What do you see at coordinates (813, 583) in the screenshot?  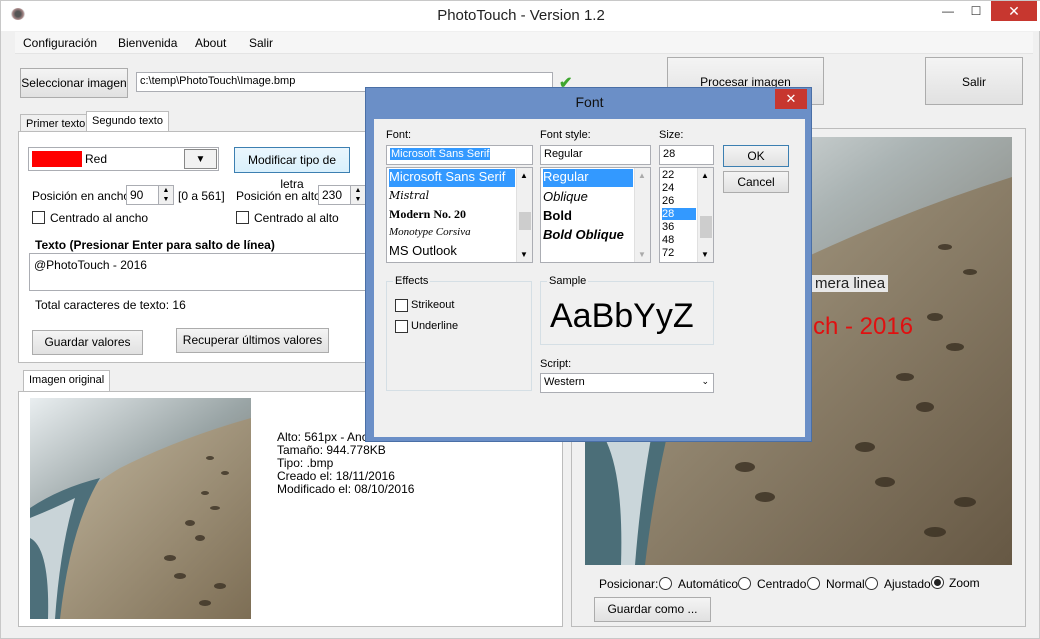 I see `radio-normal` at bounding box center [813, 583].